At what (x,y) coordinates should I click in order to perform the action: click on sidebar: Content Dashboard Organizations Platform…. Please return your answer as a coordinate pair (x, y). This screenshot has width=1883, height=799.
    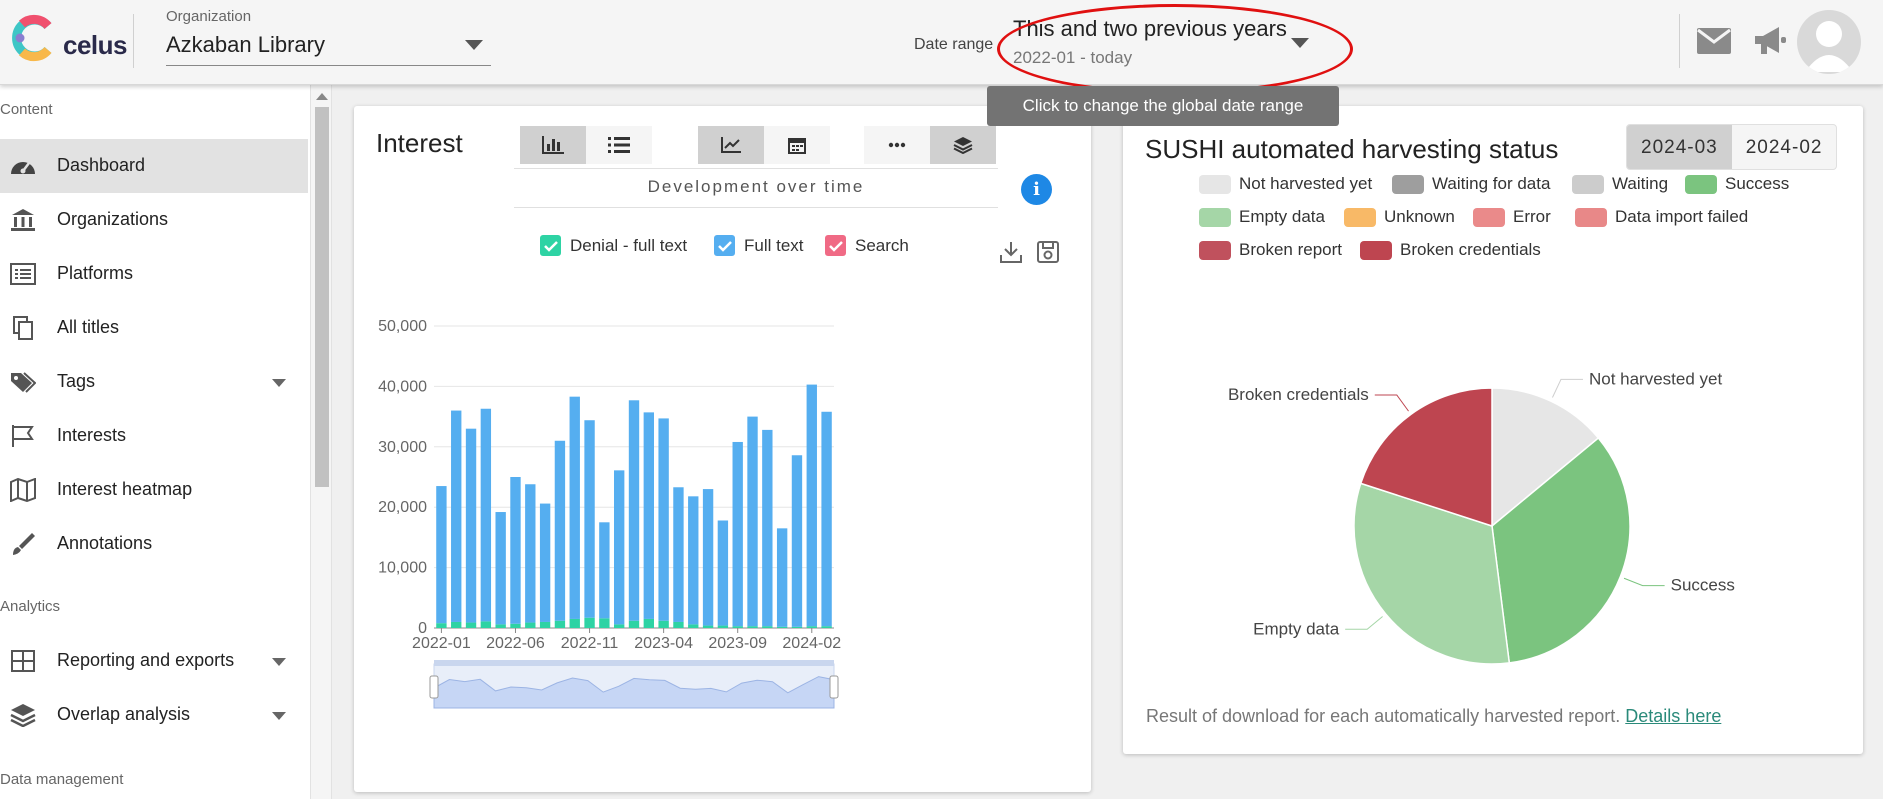
    Looking at the image, I should click on (155, 442).